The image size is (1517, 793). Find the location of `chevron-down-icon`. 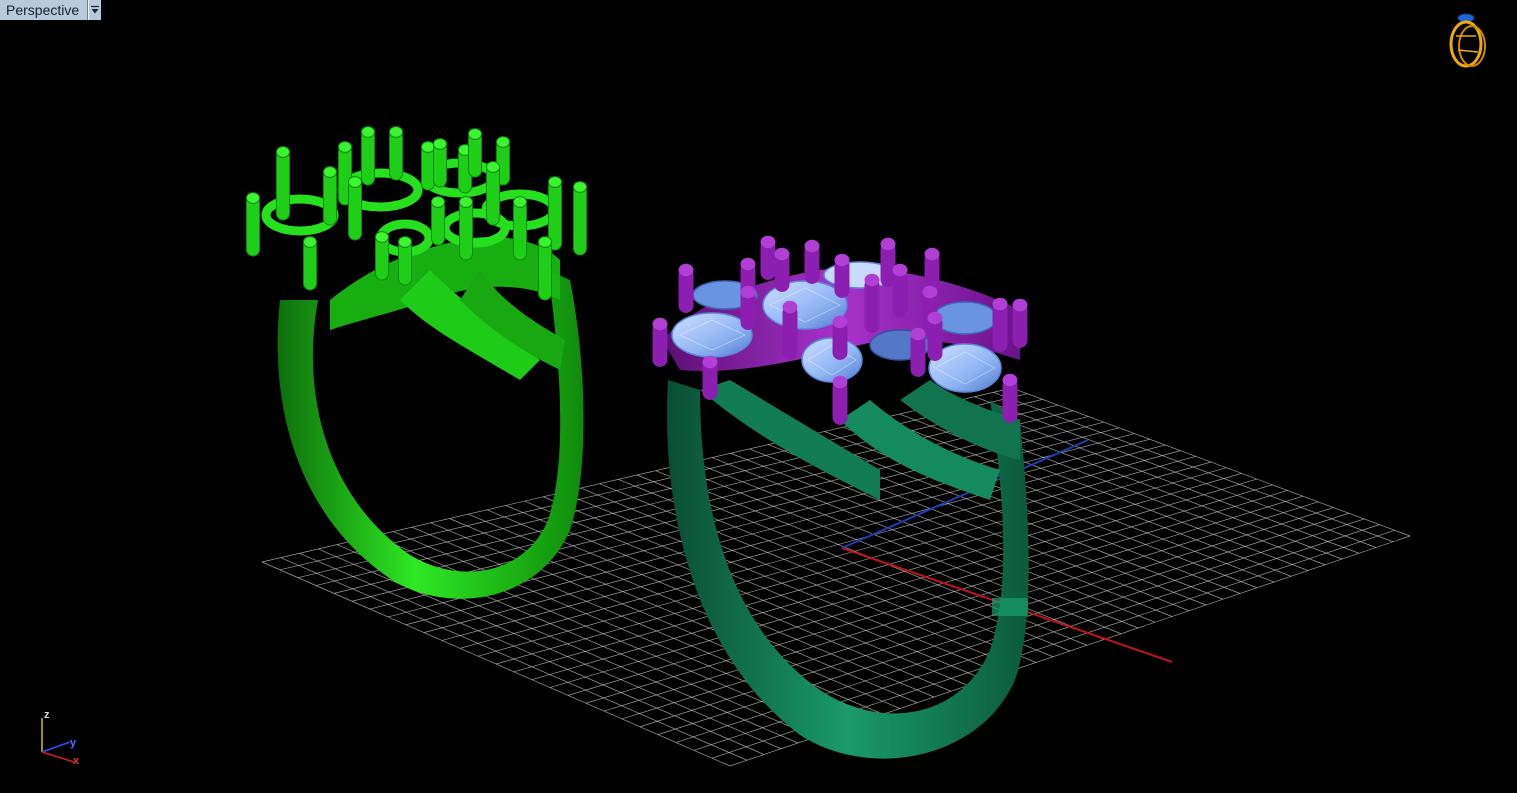

chevron-down-icon is located at coordinates (95, 9).